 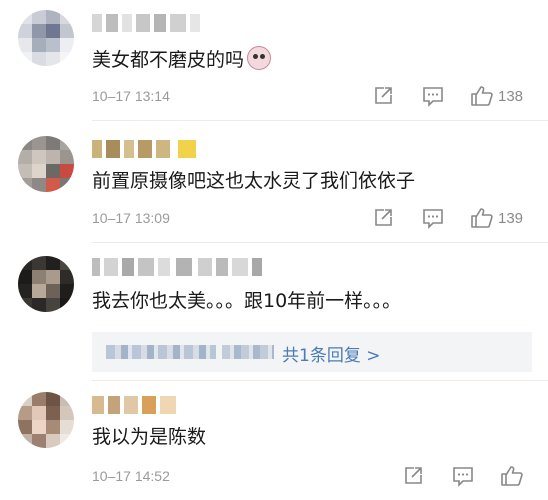 What do you see at coordinates (131, 218) in the screenshot?
I see `timestamp: 10–17 13:09` at bounding box center [131, 218].